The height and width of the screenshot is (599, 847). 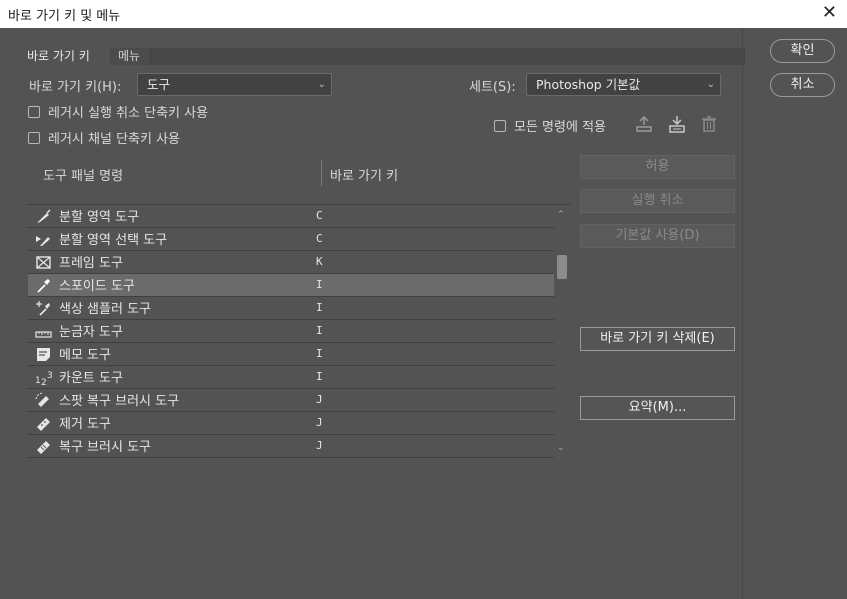 What do you see at coordinates (105, 309) in the screenshot?
I see `row-command: 색상 샘플러 도구` at bounding box center [105, 309].